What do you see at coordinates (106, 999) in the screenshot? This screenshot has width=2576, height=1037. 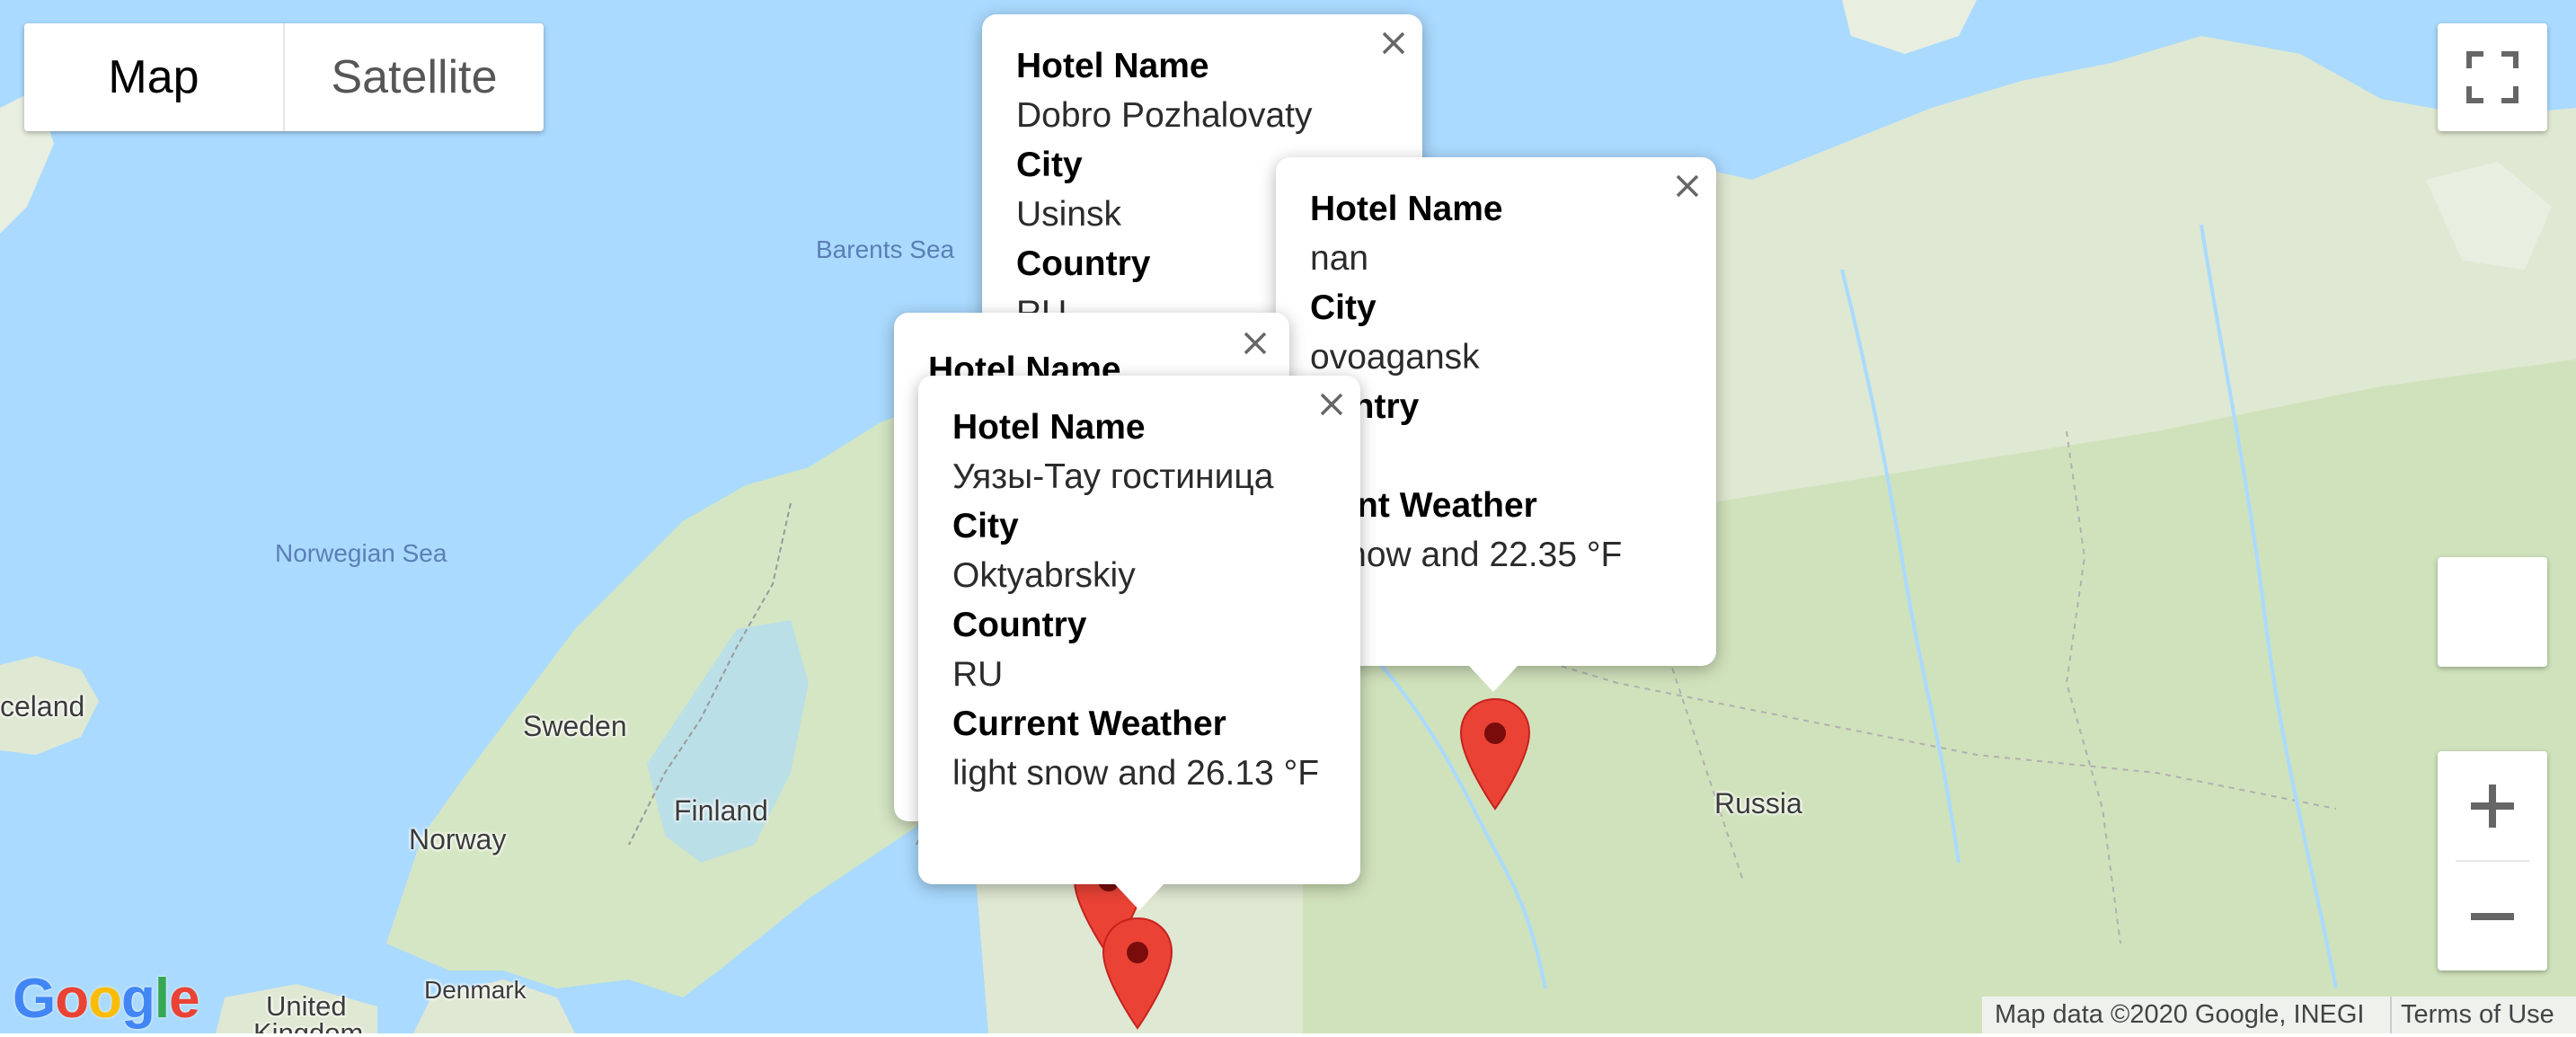 I see `google-logo: Google` at bounding box center [106, 999].